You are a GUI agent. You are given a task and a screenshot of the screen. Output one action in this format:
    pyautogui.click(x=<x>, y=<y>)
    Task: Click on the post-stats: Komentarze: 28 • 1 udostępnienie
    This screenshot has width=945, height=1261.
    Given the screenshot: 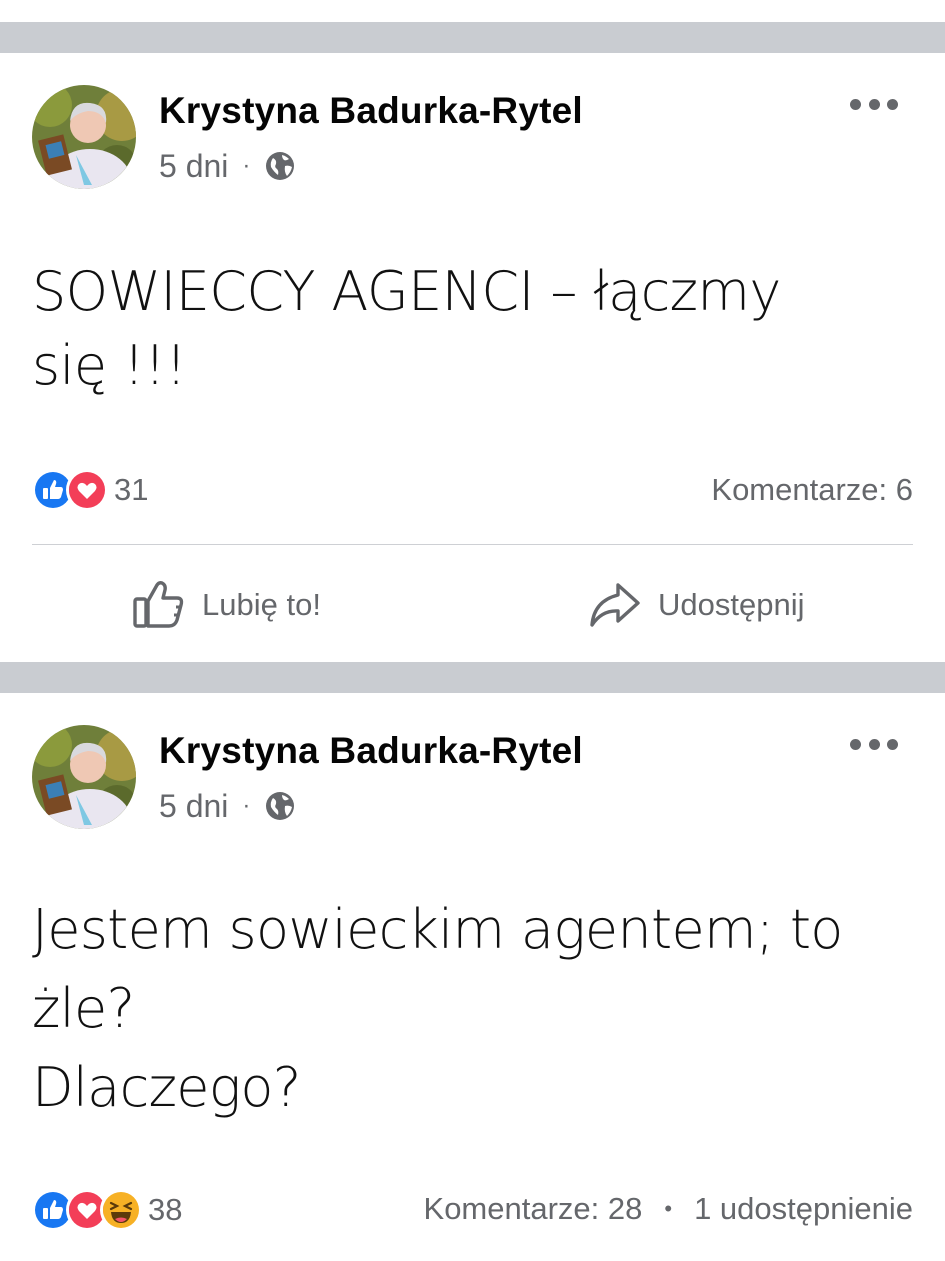 What is the action you would take?
    pyautogui.click(x=668, y=1209)
    